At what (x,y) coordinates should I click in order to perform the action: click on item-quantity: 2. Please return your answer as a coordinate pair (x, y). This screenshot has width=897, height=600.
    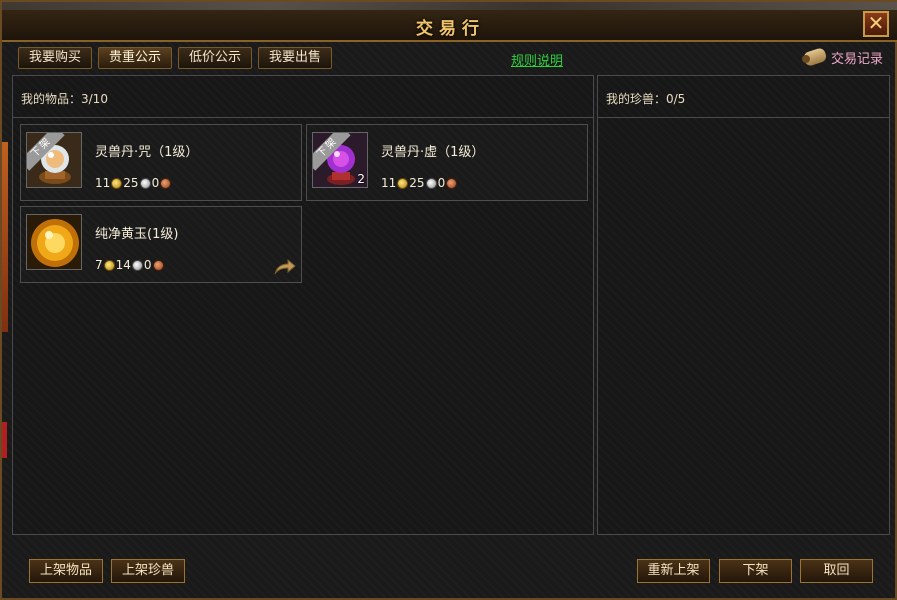
    Looking at the image, I should click on (361, 179).